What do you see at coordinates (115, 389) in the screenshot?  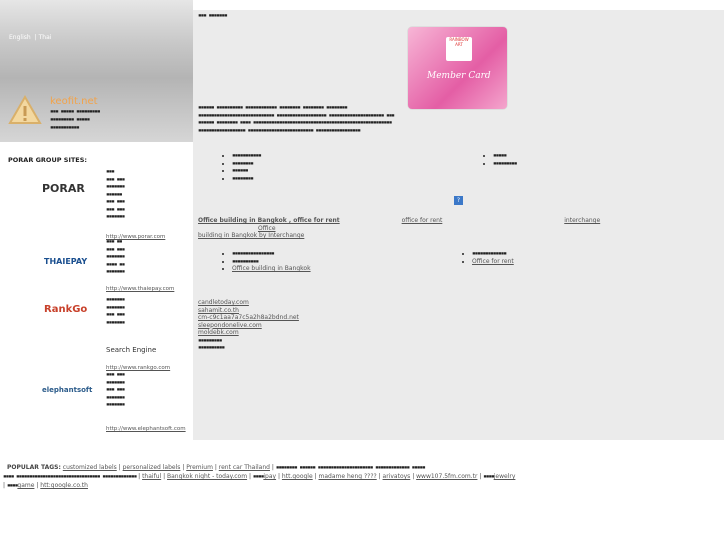 I see `elephantsoft-description: ▪▪▪ ▪▪▪ ▪▪▪▪▪▪▪ ▪▪▪ ▪▪▪ ▪▪▪▪▪▪▪ ▪▪▪▪▪▪▪` at bounding box center [115, 389].